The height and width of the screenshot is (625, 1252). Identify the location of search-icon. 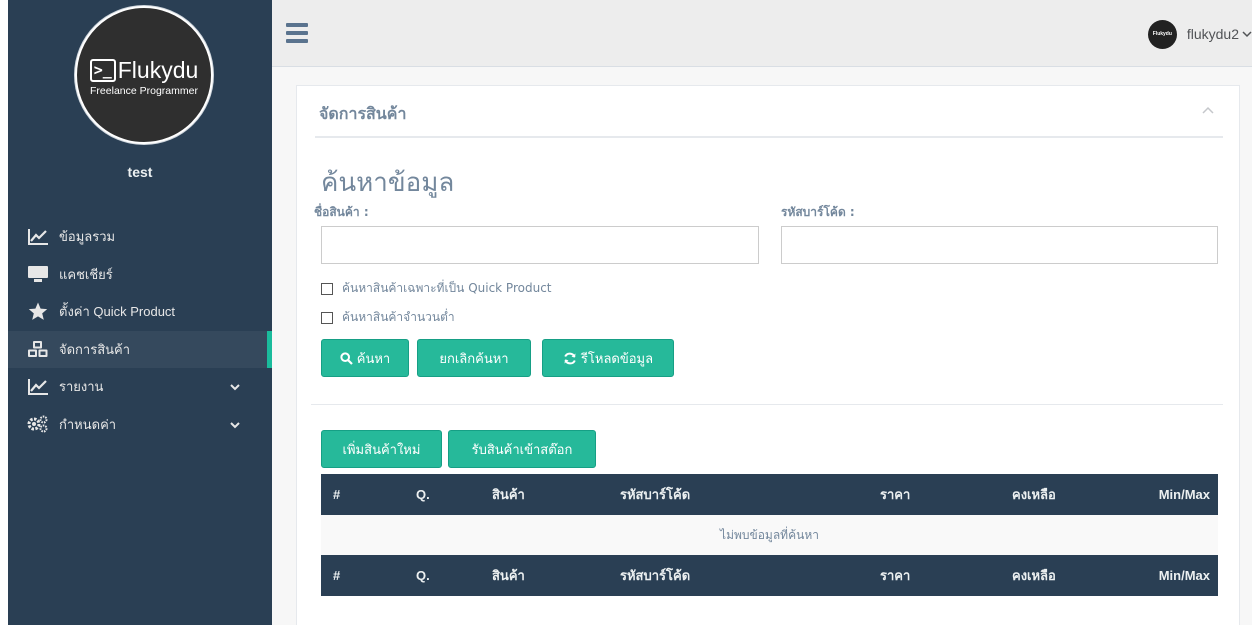
(346, 358).